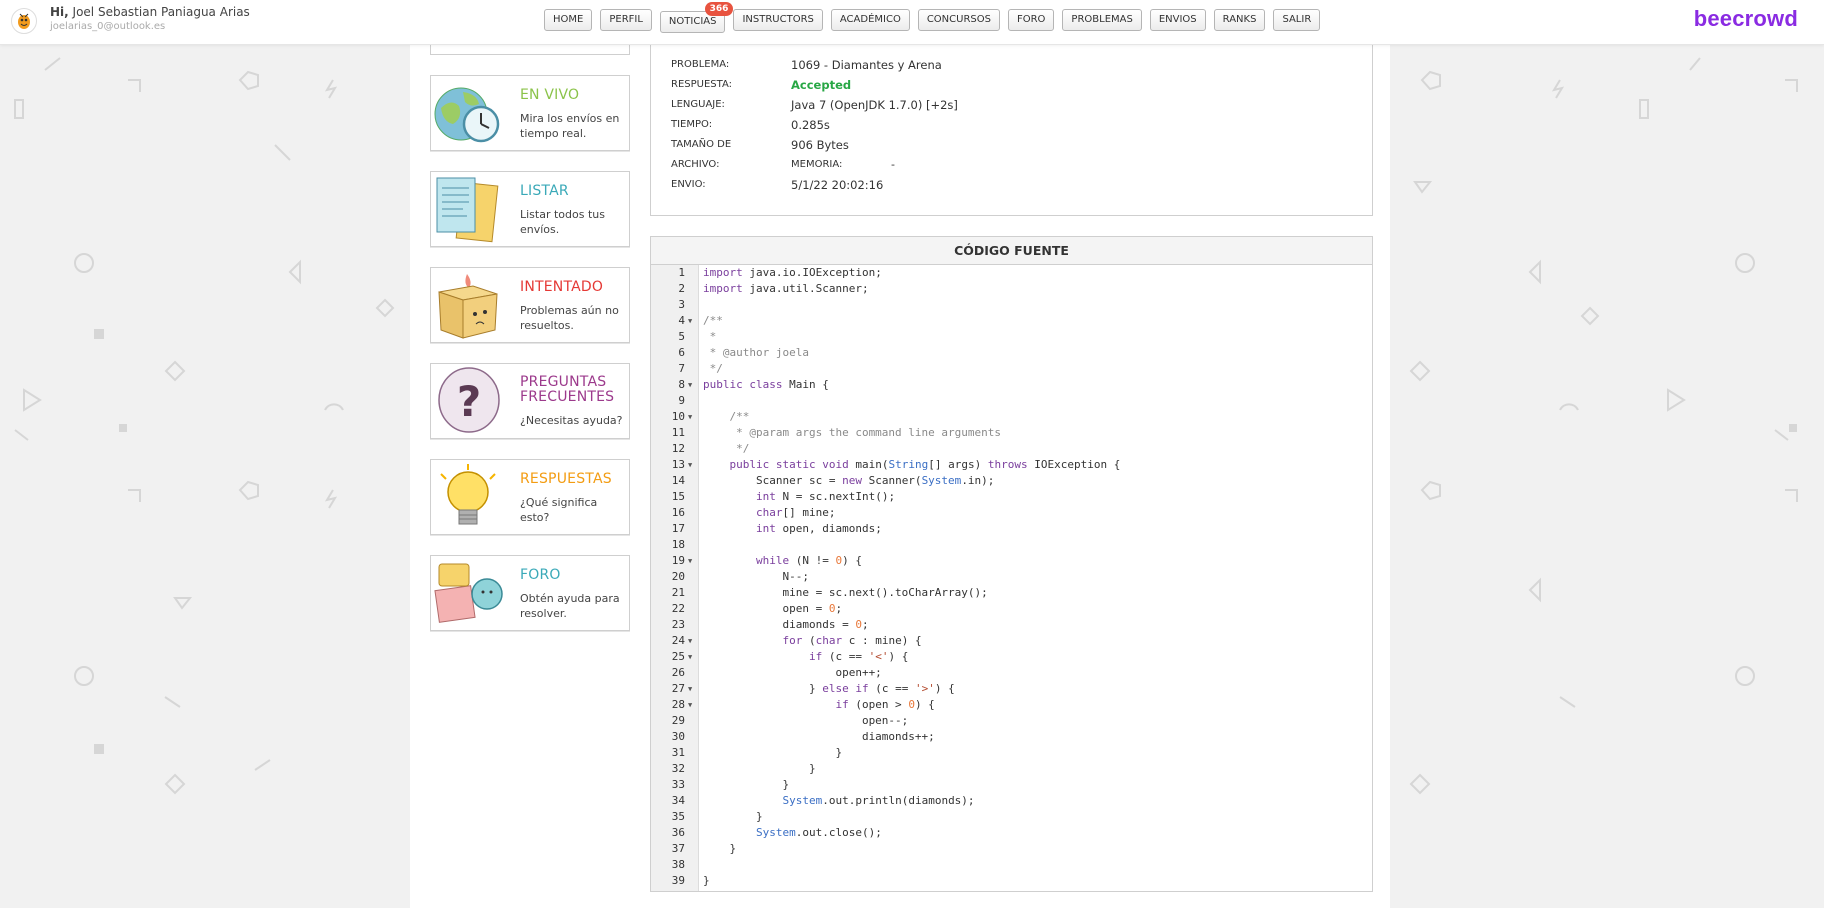 This screenshot has width=1824, height=908. Describe the element at coordinates (792, 272) in the screenshot. I see `code-text: import java.io.IOException;` at that location.